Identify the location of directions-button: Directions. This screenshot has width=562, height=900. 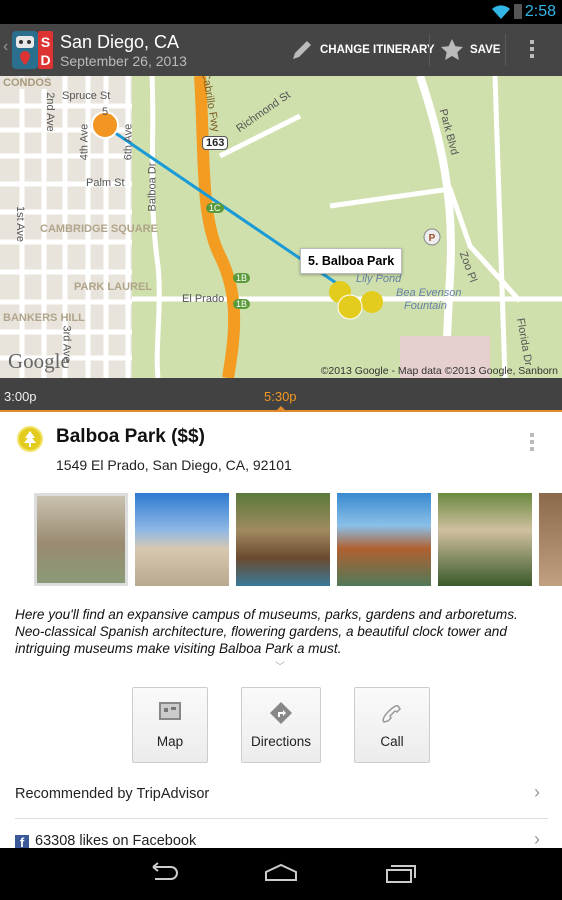
(281, 725).